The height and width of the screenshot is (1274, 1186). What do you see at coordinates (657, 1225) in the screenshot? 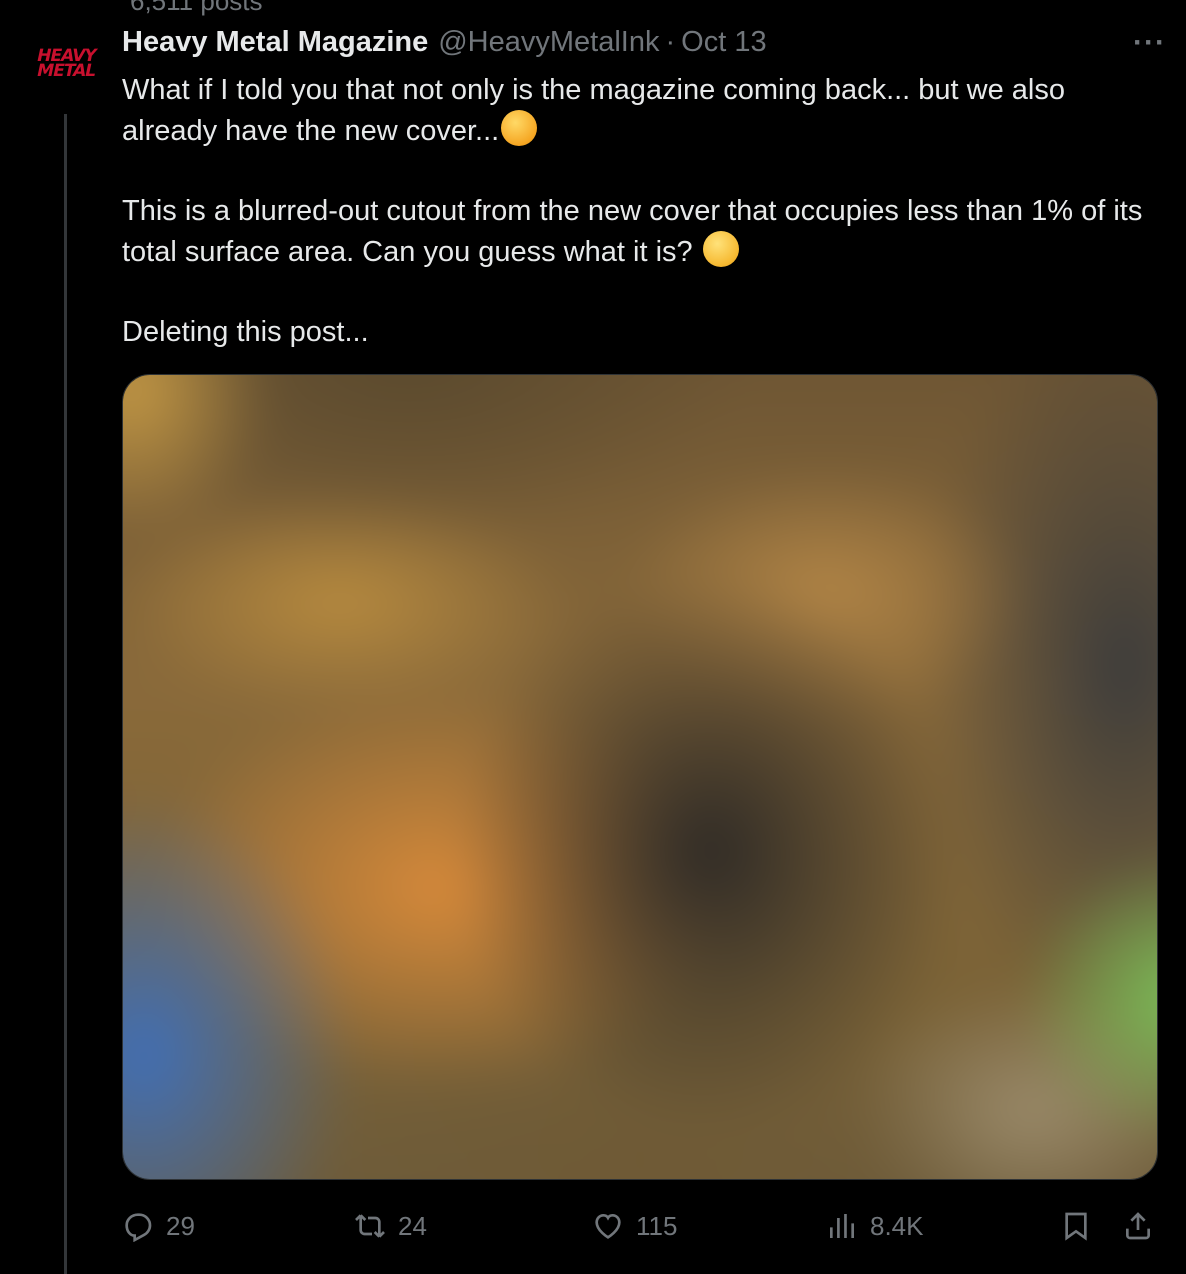
I see `like-count: 115` at bounding box center [657, 1225].